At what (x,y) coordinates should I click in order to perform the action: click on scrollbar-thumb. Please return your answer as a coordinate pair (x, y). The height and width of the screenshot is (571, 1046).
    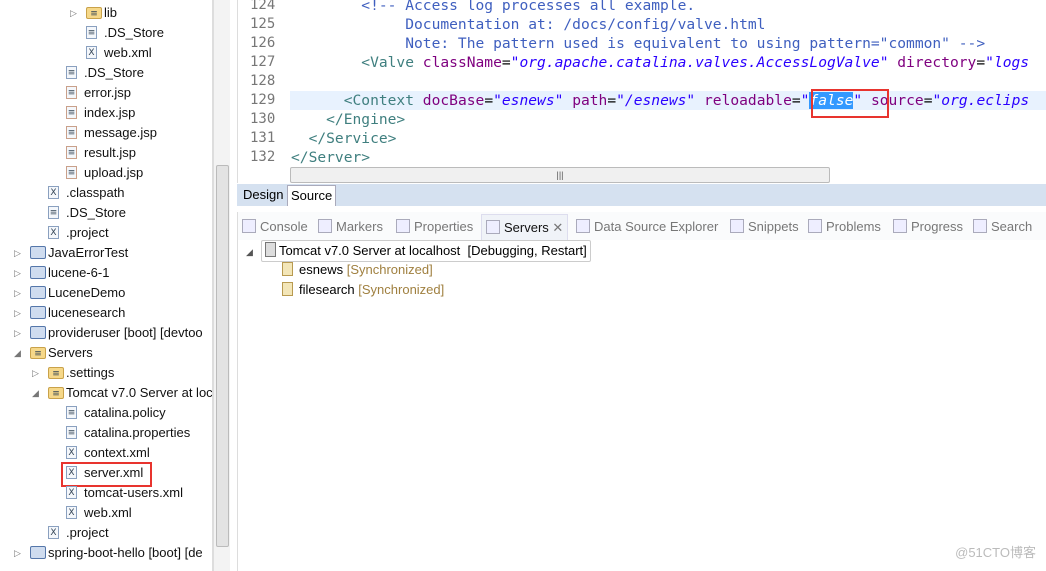
    Looking at the image, I should click on (222, 356).